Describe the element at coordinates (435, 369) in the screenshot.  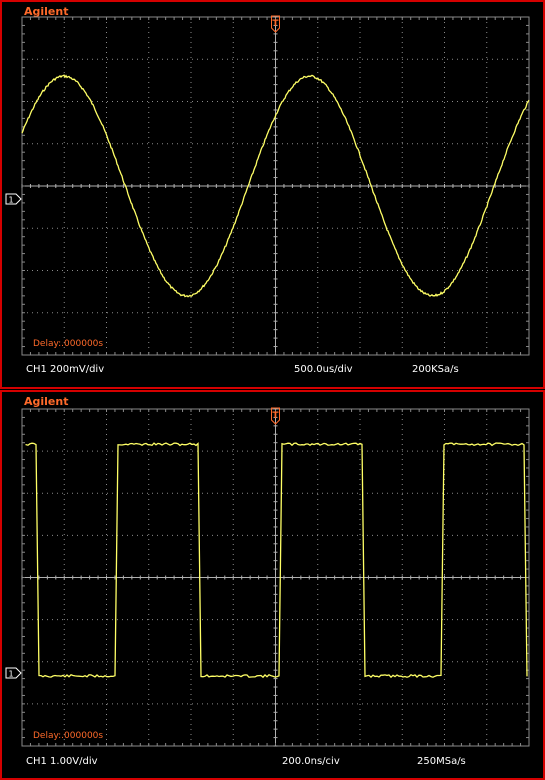
I see `sample-rate-readout: 200KSa/s` at that location.